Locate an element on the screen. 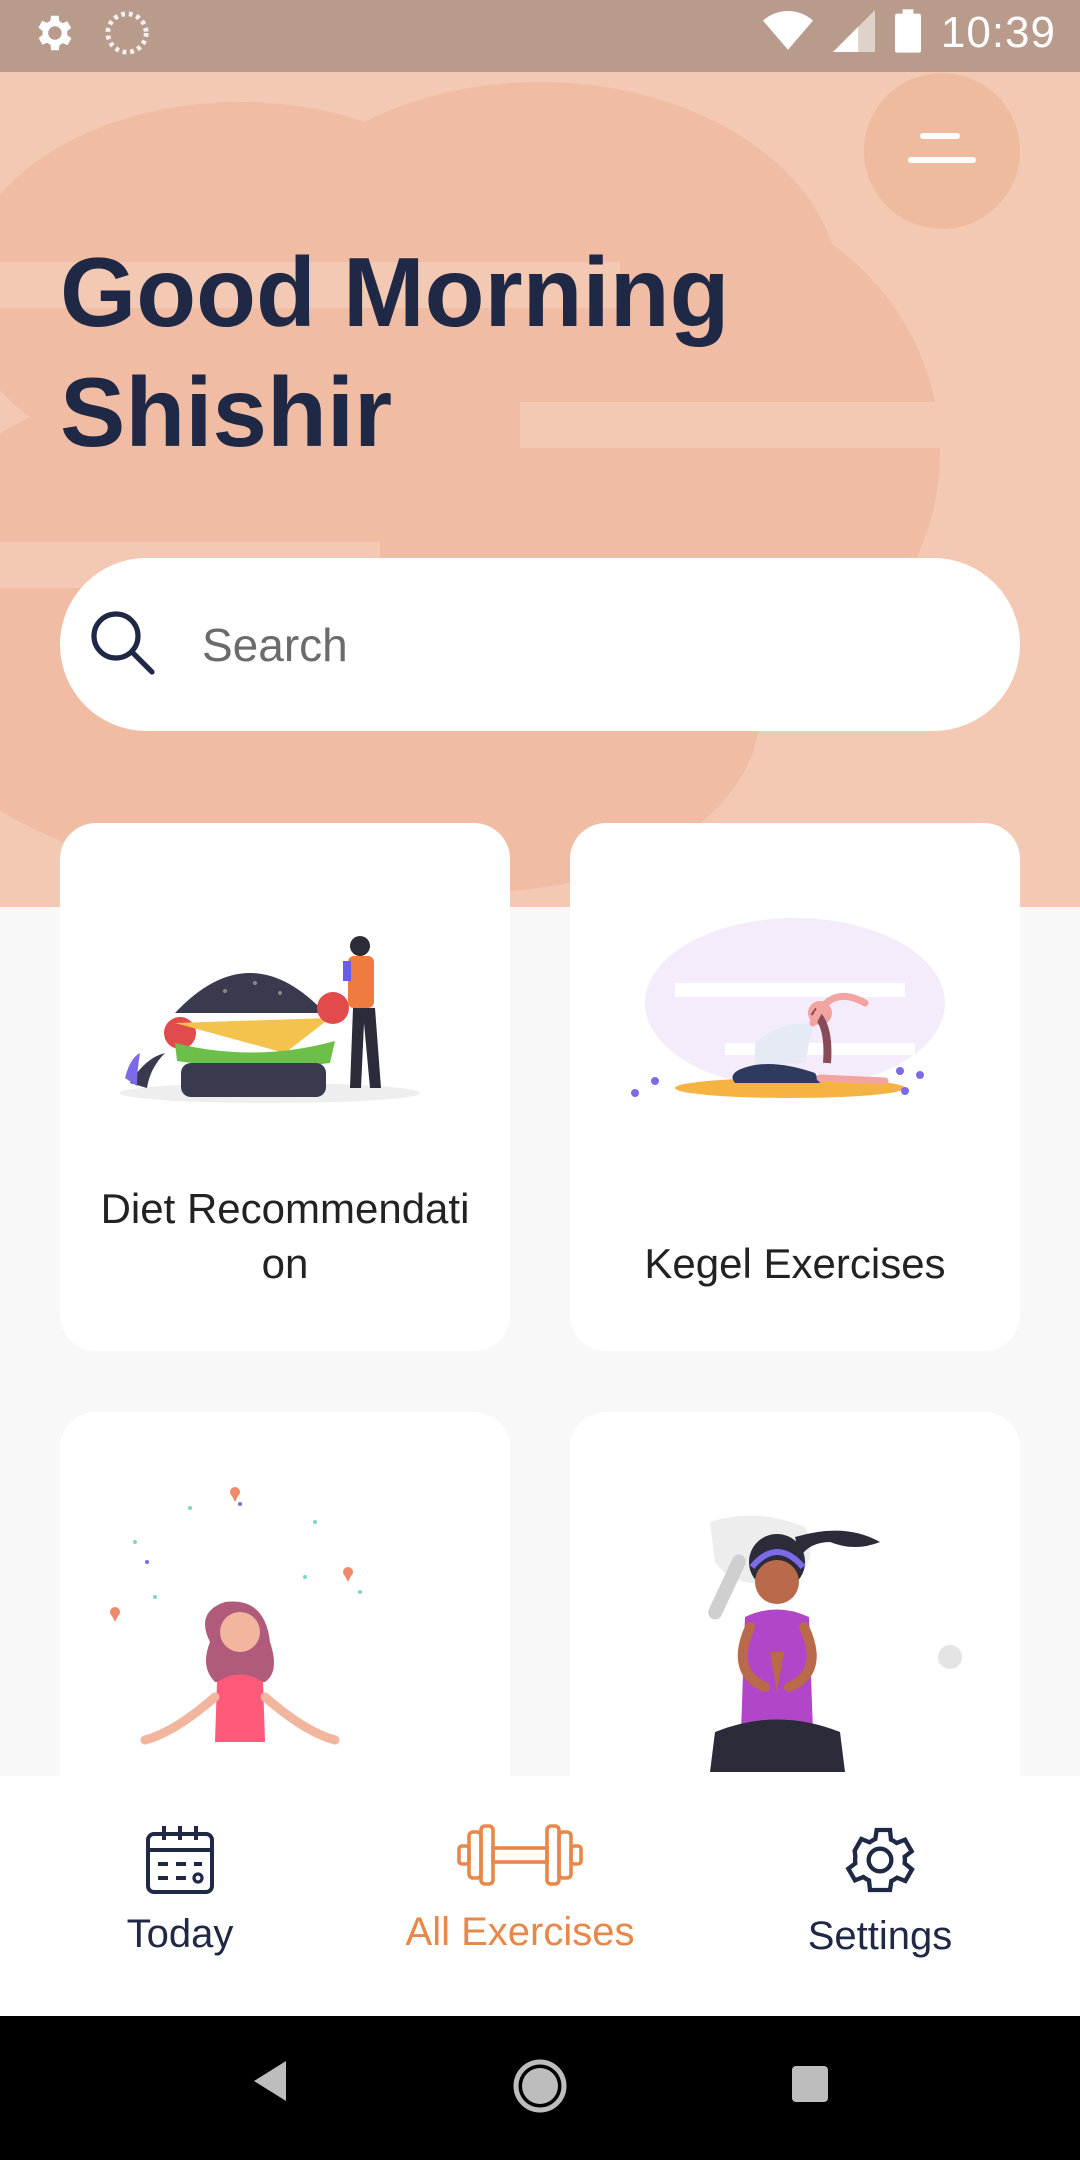  nav-settings: Settings is located at coordinates (880, 1896).